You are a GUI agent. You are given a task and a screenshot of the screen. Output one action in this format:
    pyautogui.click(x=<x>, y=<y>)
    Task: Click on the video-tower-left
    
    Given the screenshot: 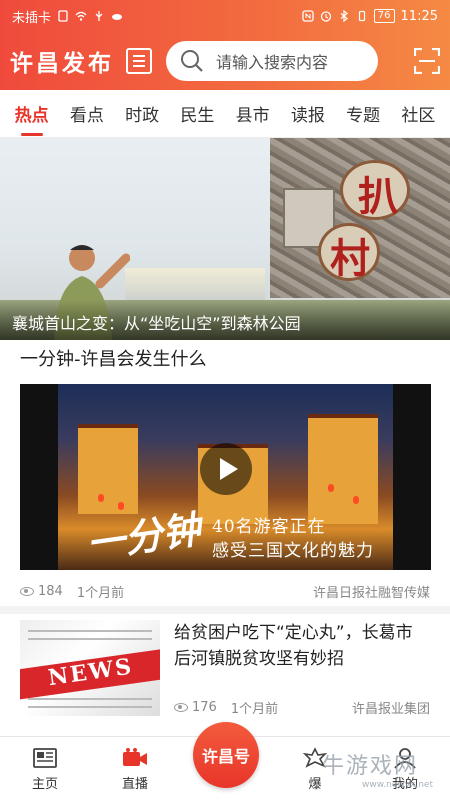 What is the action you would take?
    pyautogui.click(x=108, y=469)
    